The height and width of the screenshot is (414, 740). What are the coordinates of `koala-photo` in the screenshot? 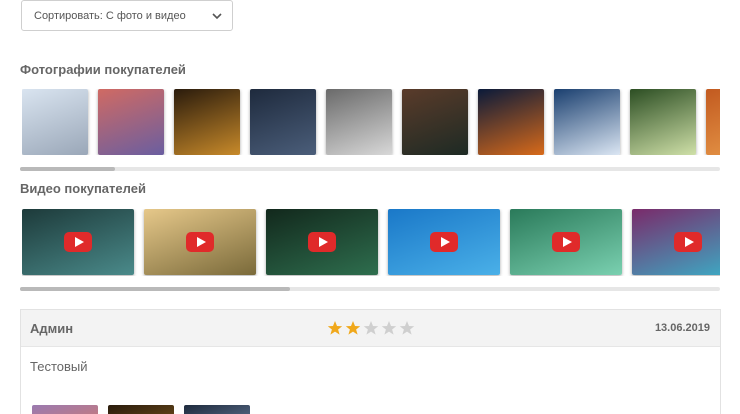 It's located at (359, 122).